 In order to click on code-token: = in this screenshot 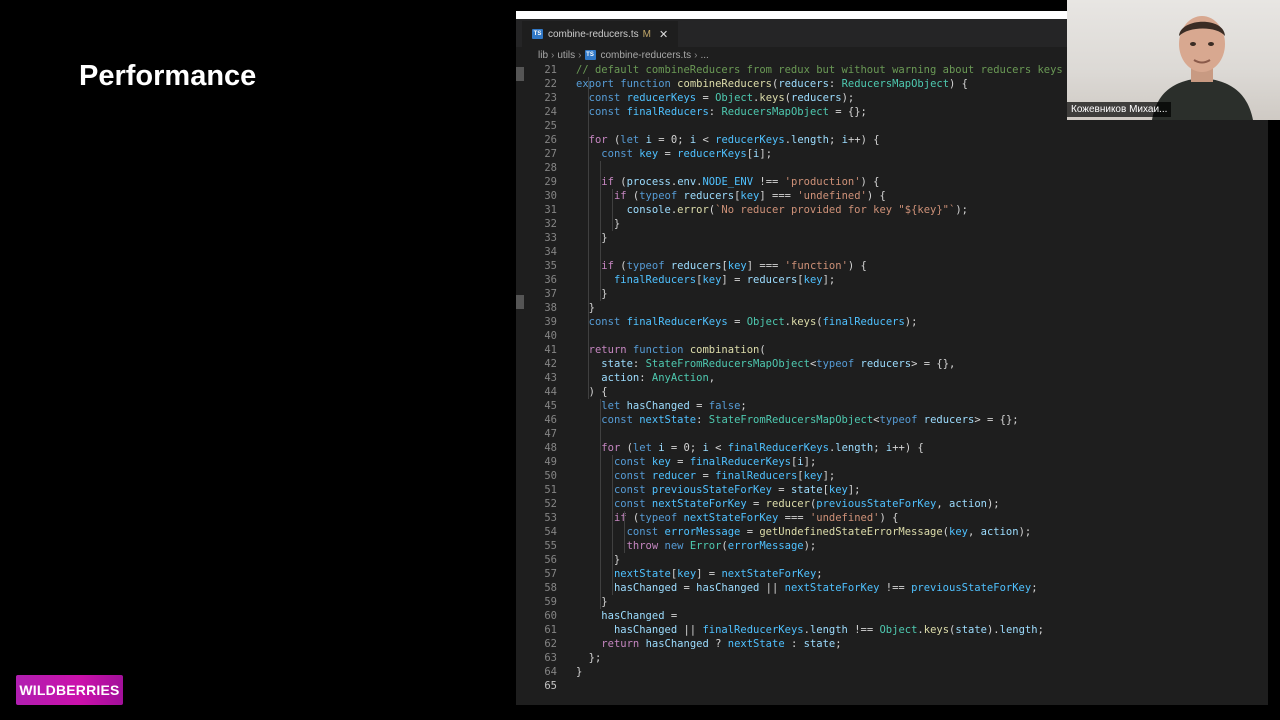, I will do `click(756, 504)`.